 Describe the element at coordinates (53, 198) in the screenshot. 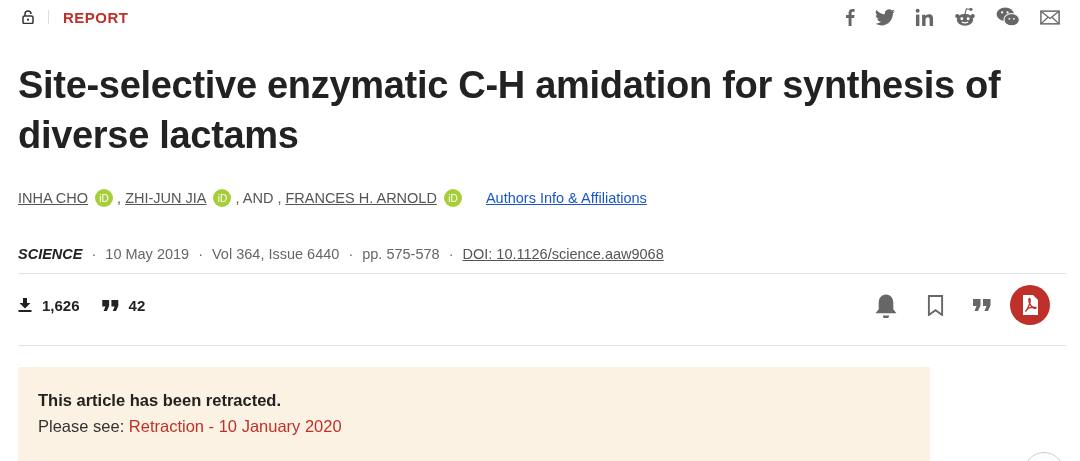

I see `author-link: INHA CHO` at that location.